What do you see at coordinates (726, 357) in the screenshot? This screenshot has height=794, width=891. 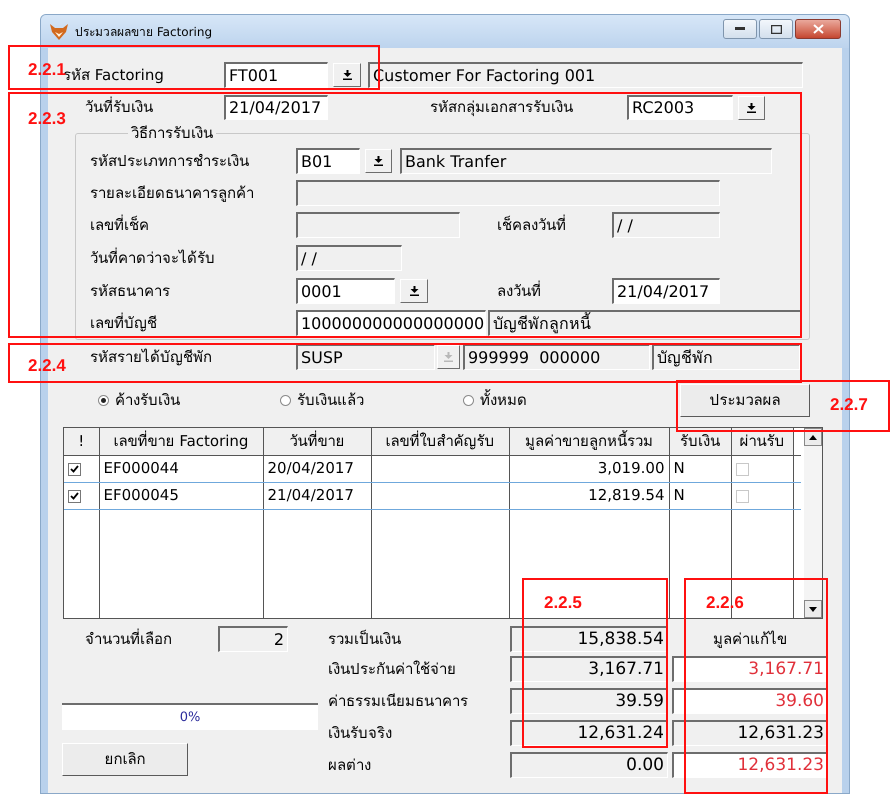 I see `text-field: บัญชีพัก` at bounding box center [726, 357].